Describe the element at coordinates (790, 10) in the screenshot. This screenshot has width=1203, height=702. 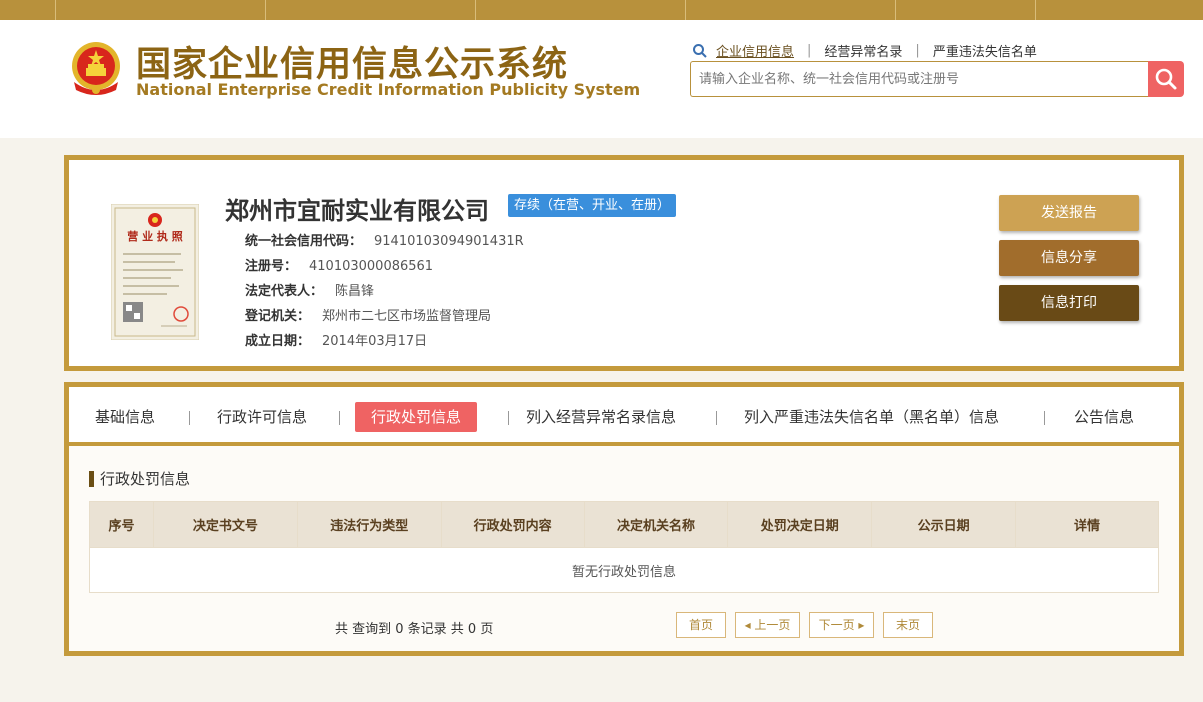
I see `top-nav-item-repair` at that location.